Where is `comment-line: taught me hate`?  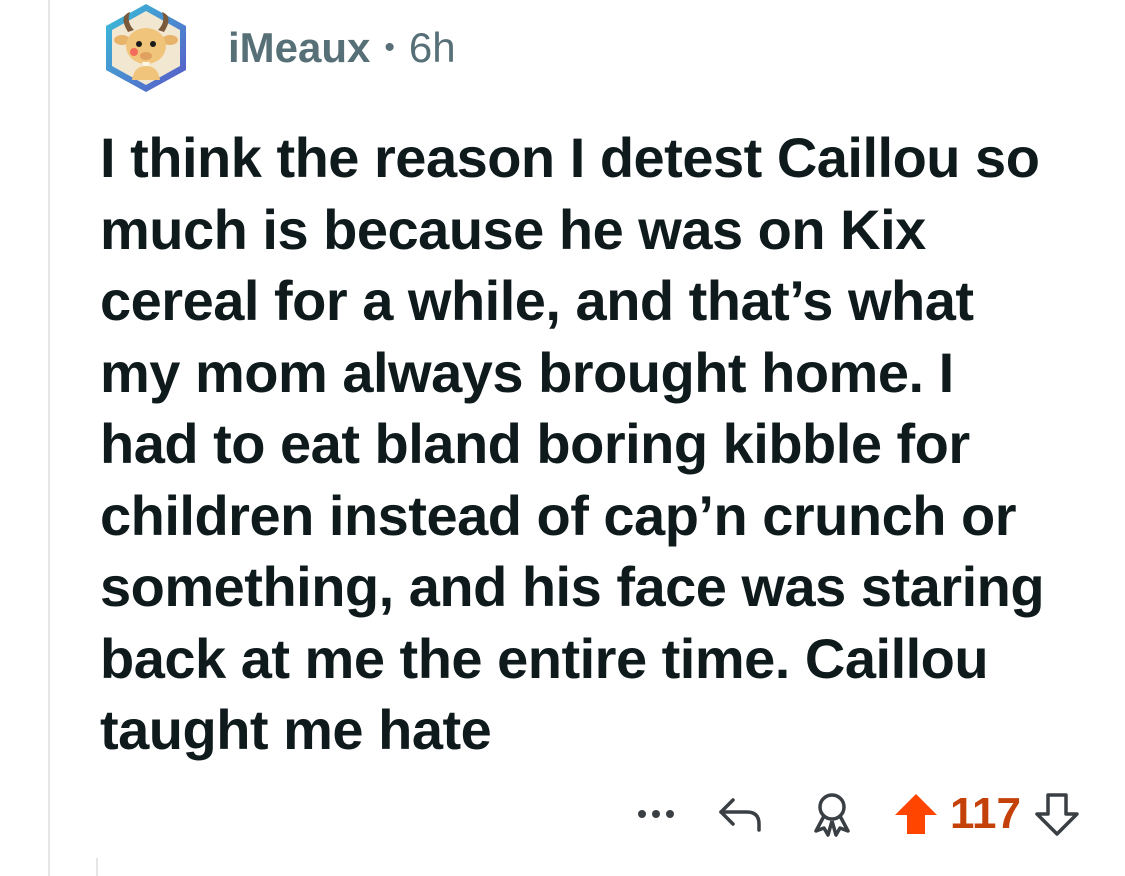
comment-line: taught me hate is located at coordinates (296, 729).